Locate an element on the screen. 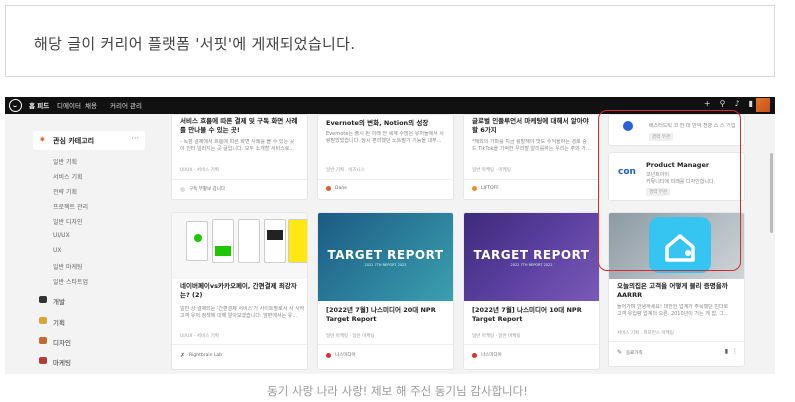 This screenshot has height=402, width=795. card-author: LIFTOFF is located at coordinates (485, 188).